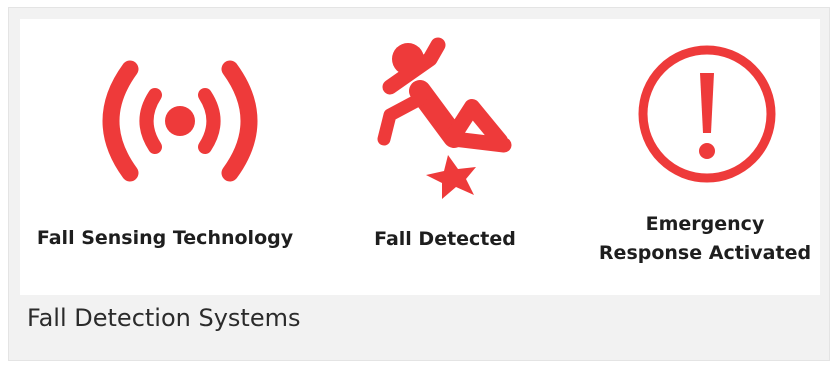  What do you see at coordinates (180, 121) in the screenshot?
I see `signal-broadcast-icon` at bounding box center [180, 121].